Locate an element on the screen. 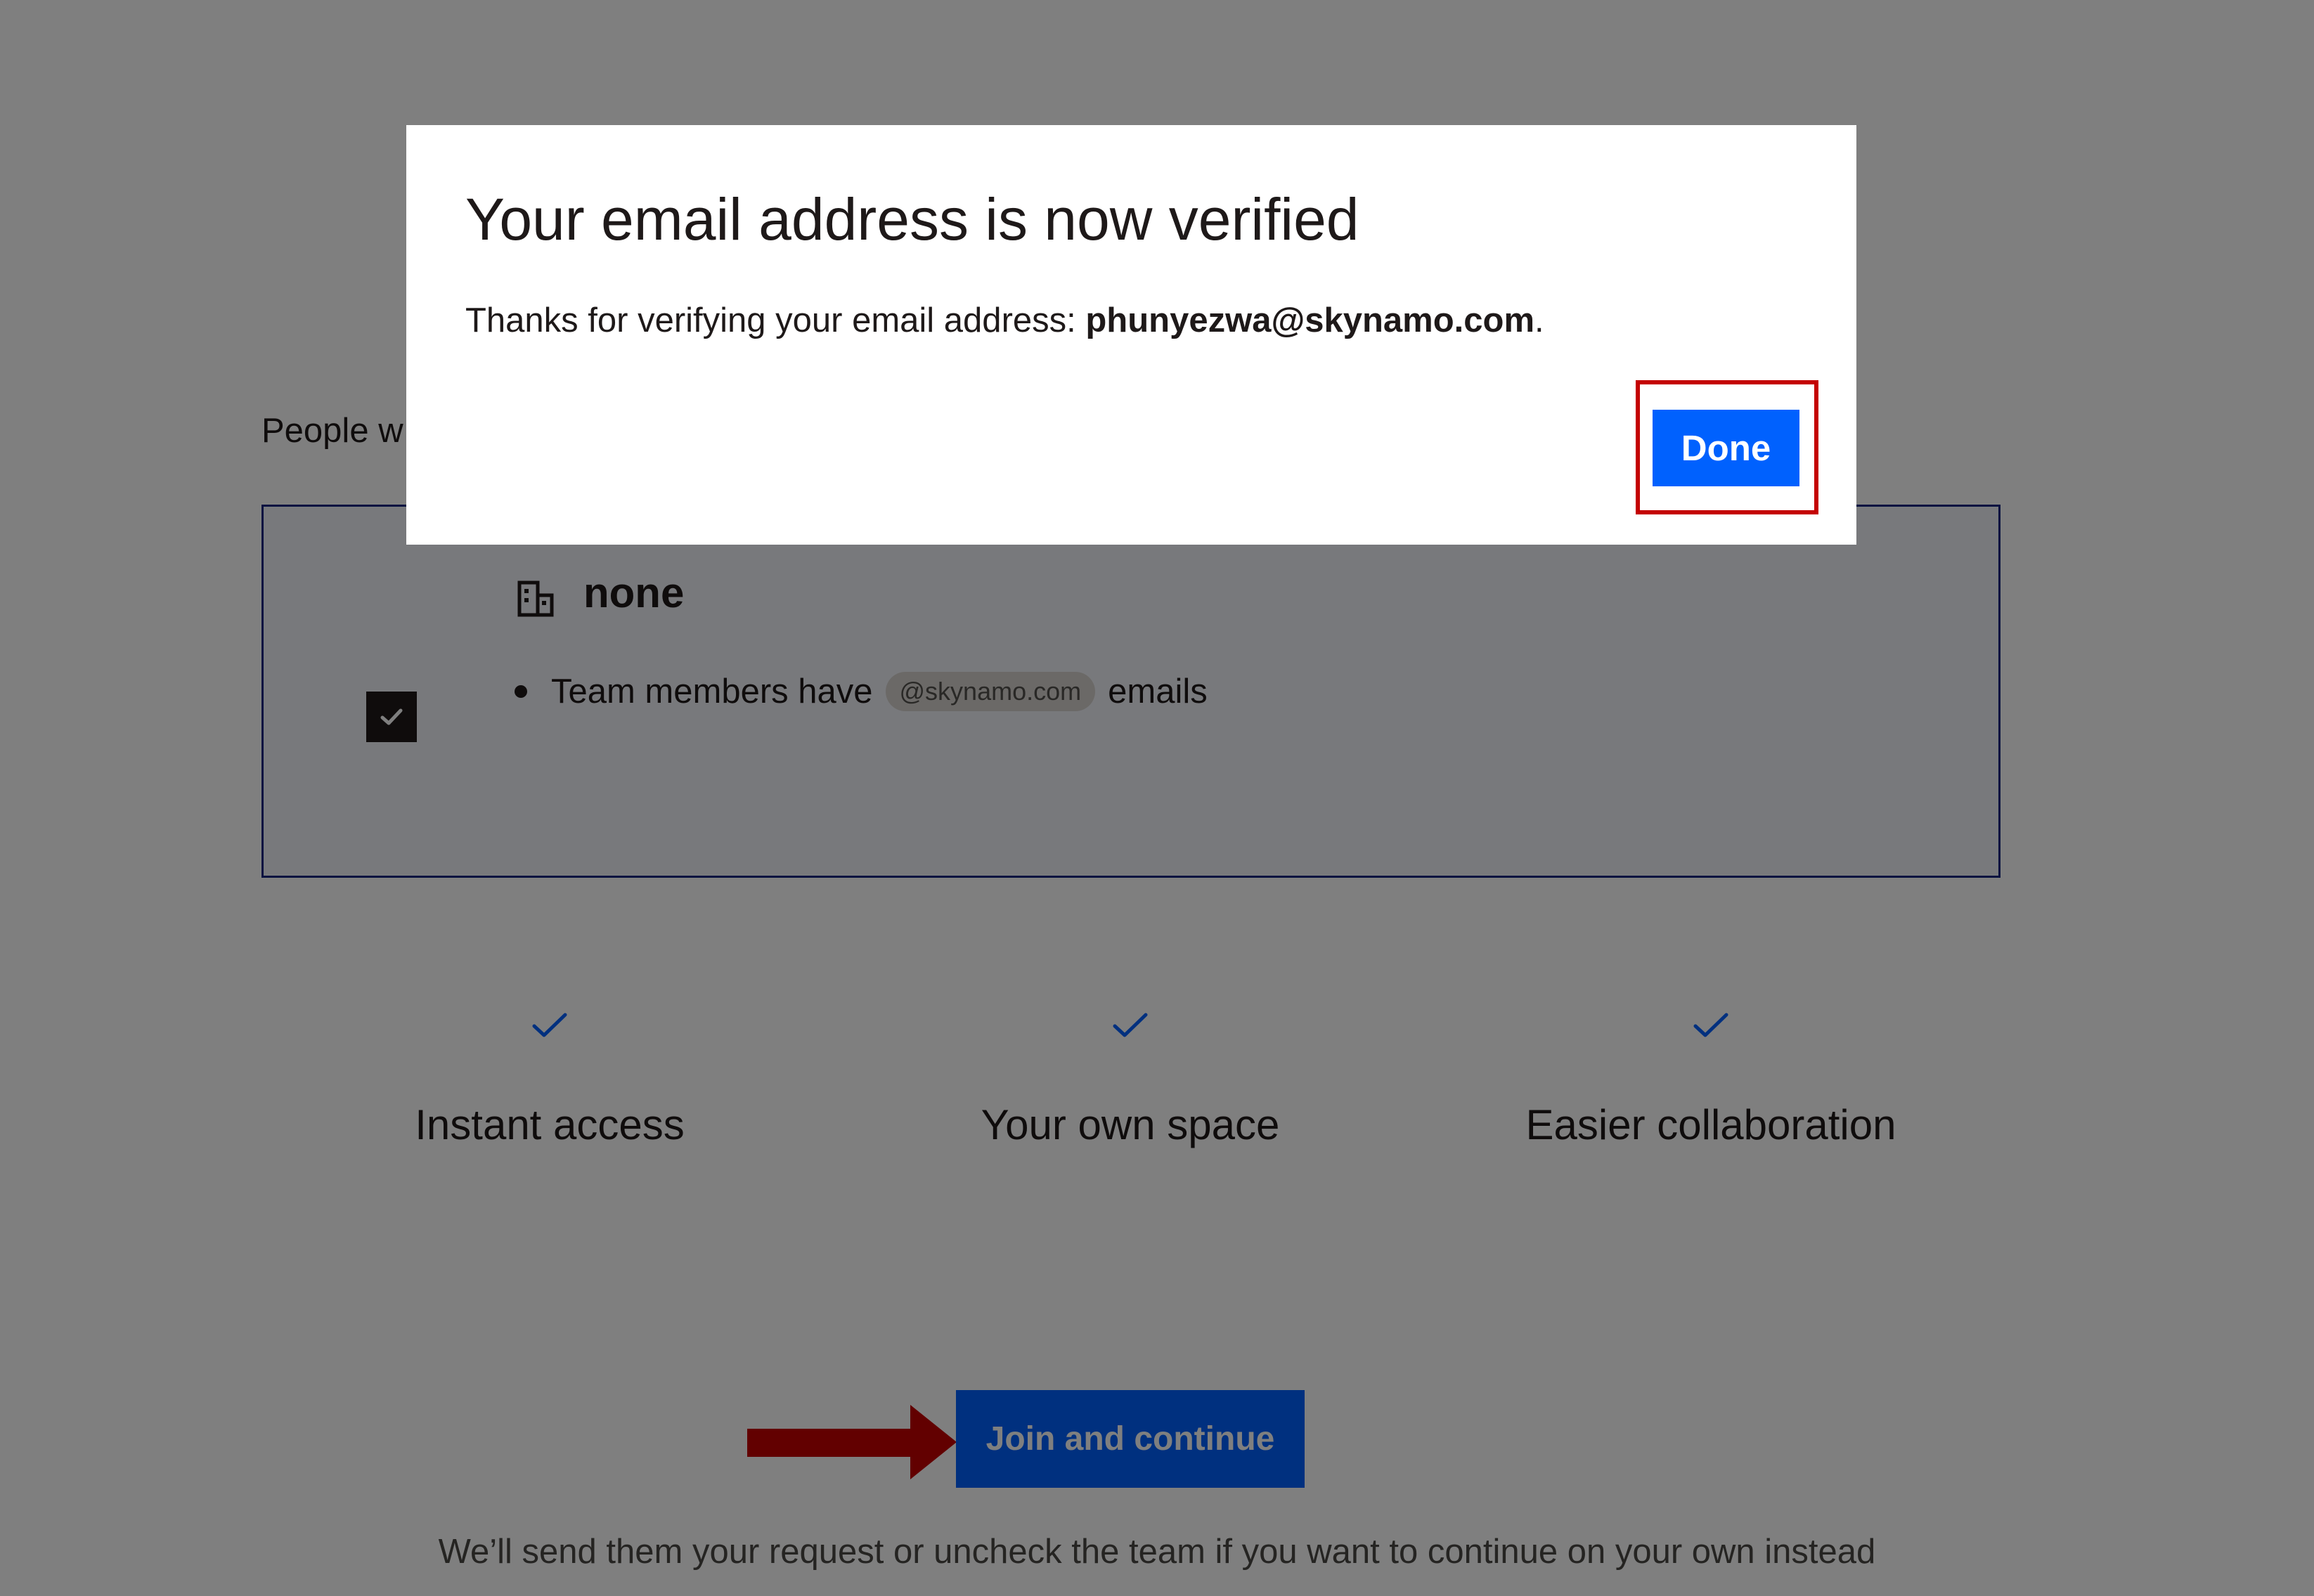 The width and height of the screenshot is (2314, 1596). modal-title: Your email address is now verified is located at coordinates (912, 219).